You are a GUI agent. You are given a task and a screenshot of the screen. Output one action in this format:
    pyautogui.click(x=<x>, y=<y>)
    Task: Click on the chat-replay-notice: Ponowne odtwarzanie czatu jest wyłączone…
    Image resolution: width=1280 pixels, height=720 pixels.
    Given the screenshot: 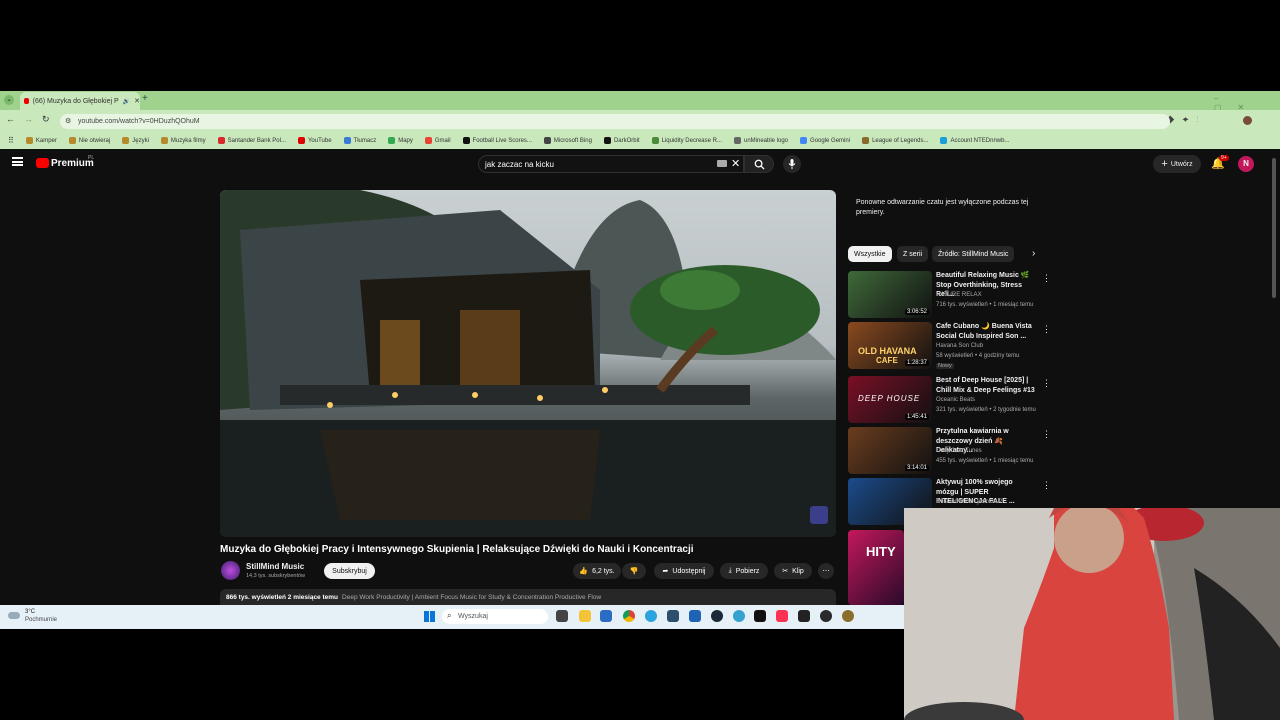 What is the action you would take?
    pyautogui.click(x=942, y=207)
    